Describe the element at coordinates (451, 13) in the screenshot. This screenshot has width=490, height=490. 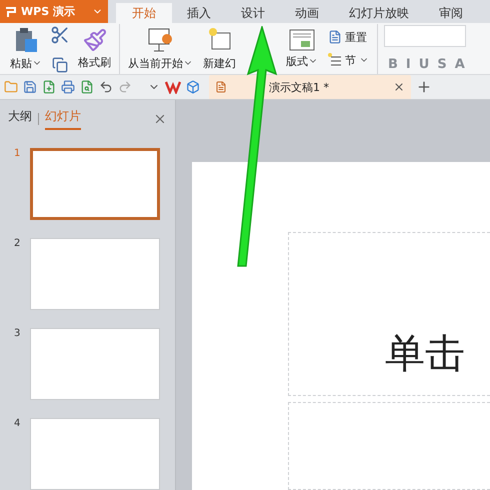
I see `ribbon-tab: 审阅` at that location.